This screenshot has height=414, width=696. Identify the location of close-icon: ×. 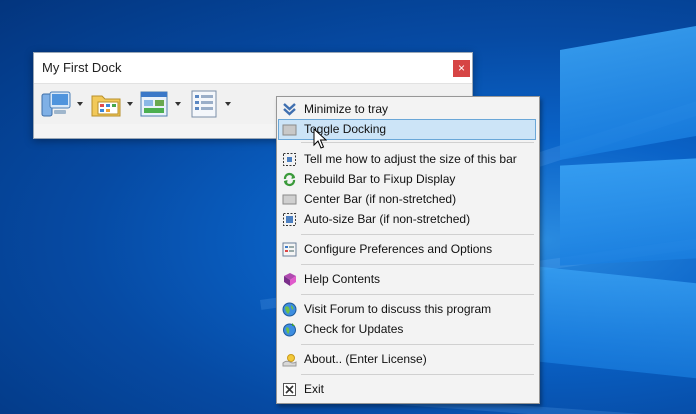
(461, 68).